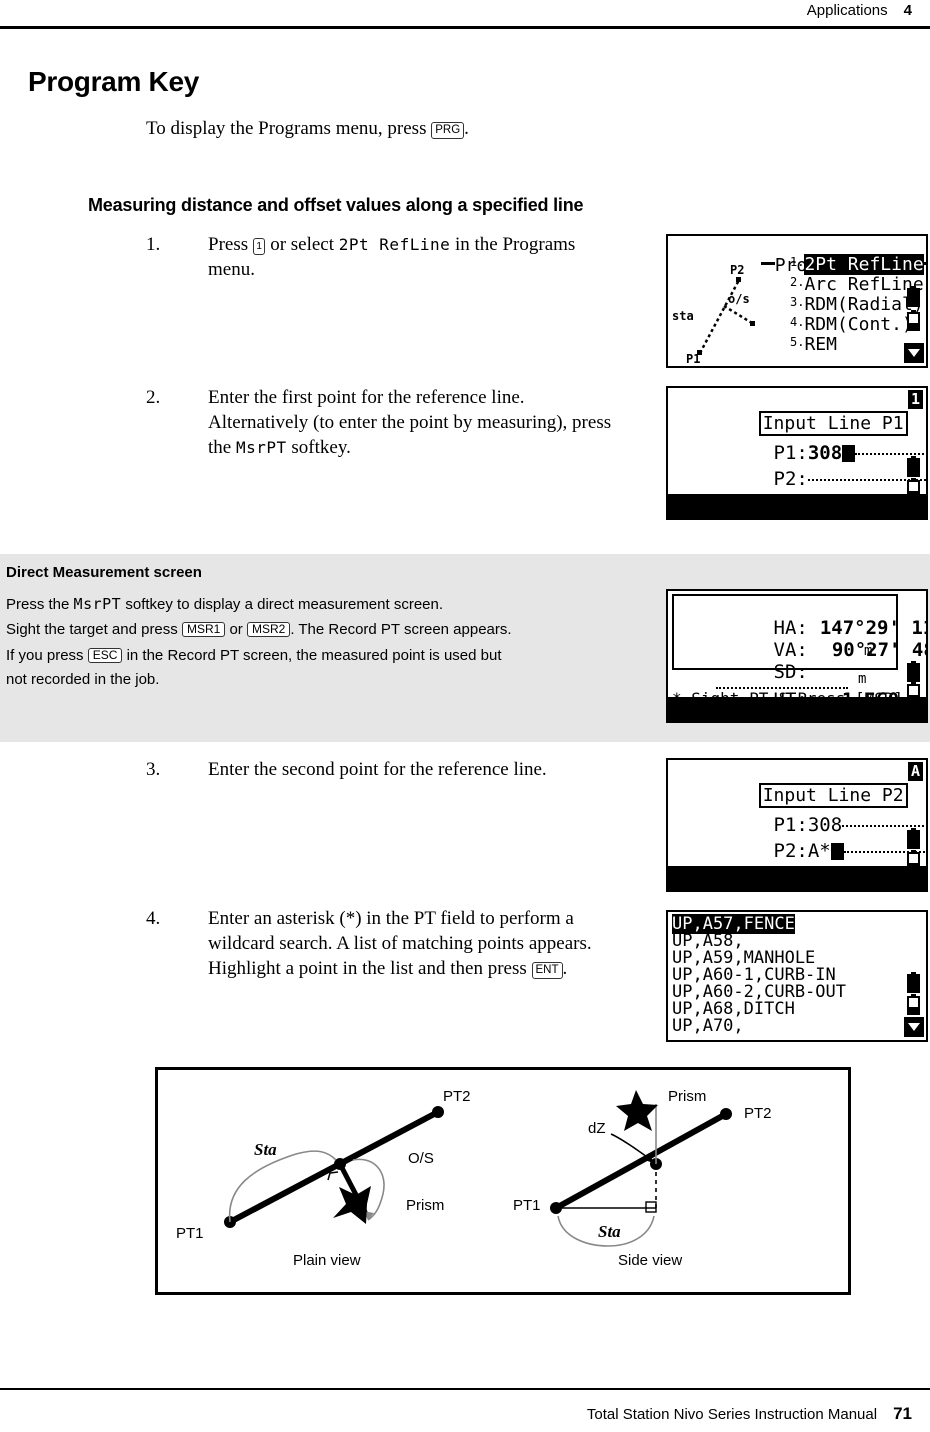 This screenshot has height=1432, width=930. What do you see at coordinates (758, 1113) in the screenshot?
I see `side-pt2-label: PT2` at bounding box center [758, 1113].